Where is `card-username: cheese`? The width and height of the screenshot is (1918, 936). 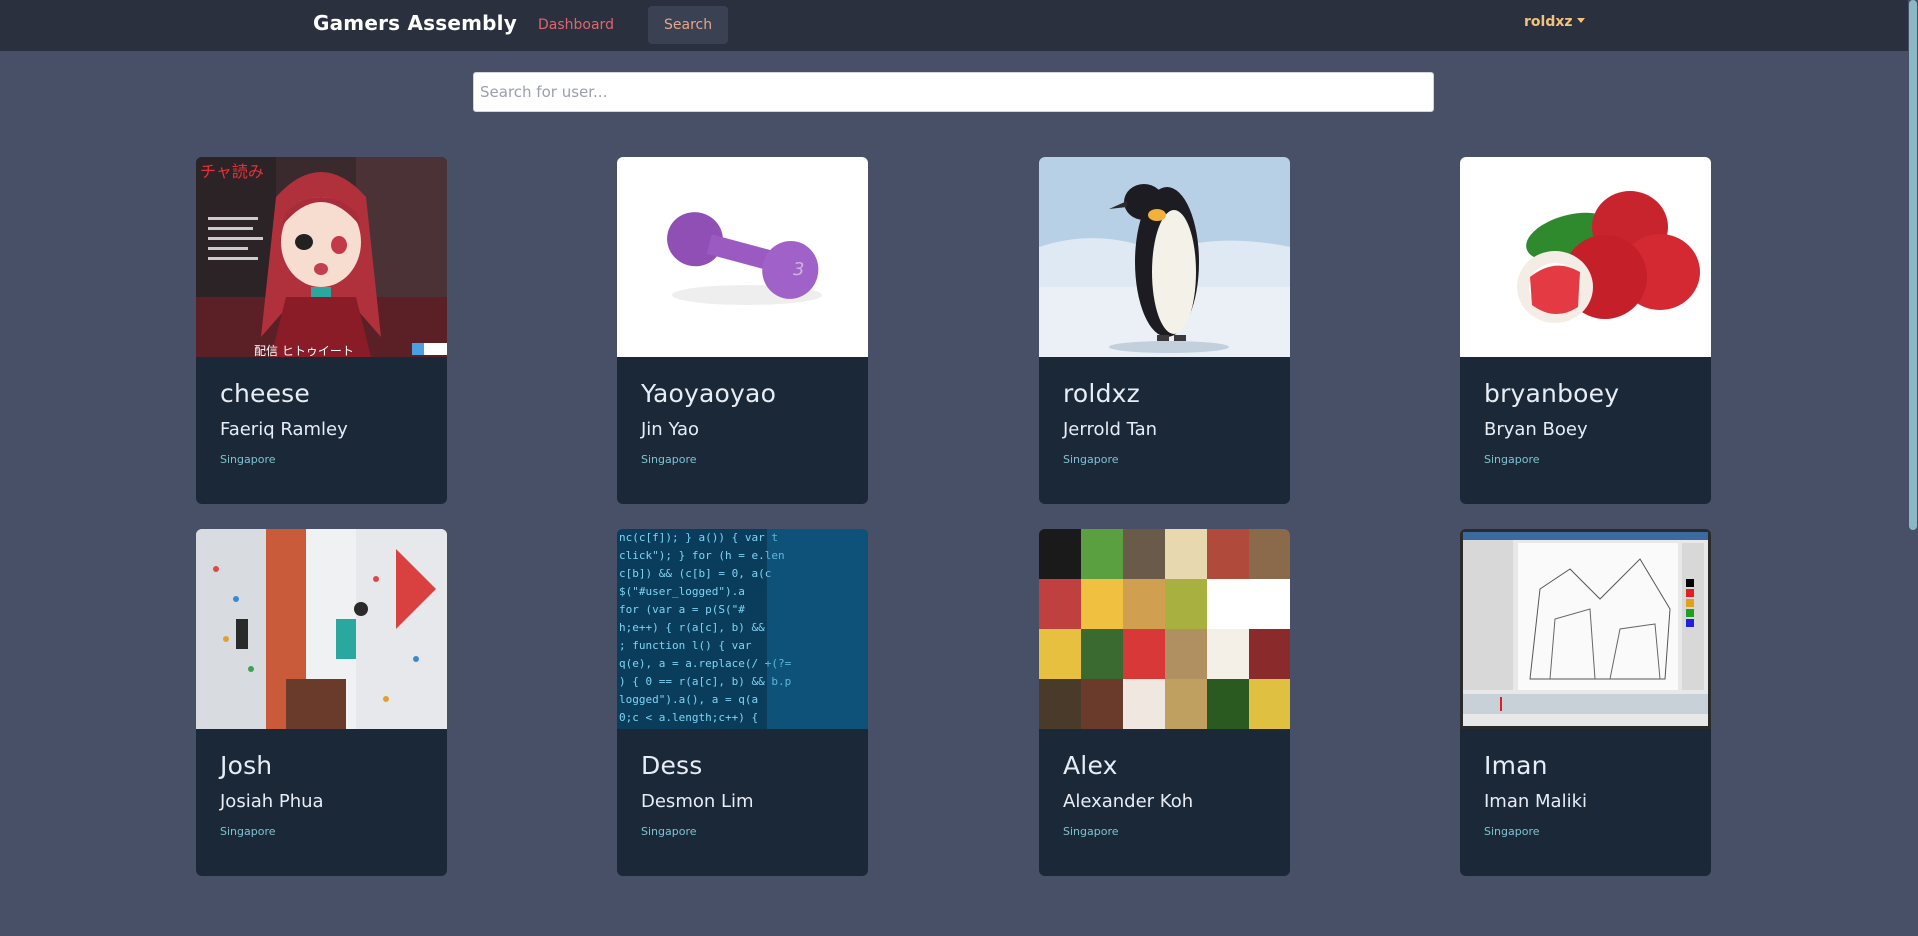 card-username: cheese is located at coordinates (265, 393).